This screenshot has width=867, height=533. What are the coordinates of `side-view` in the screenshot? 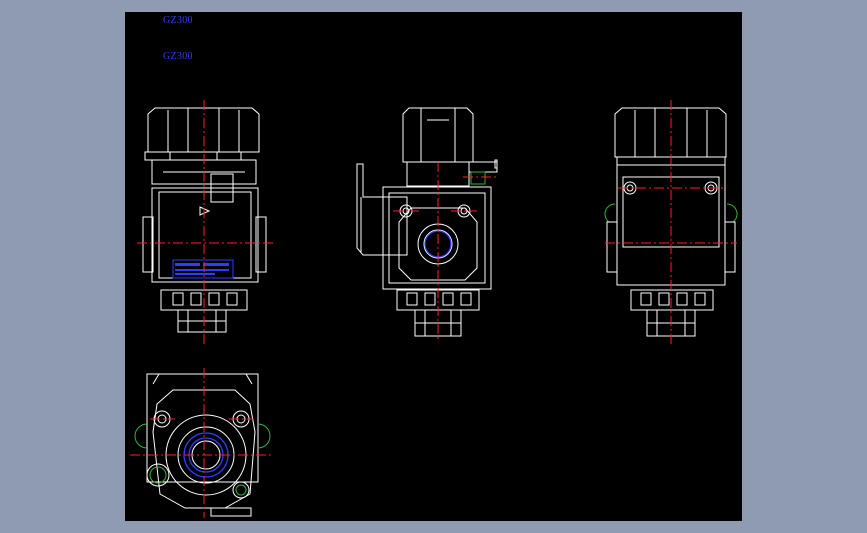 It's located at (427, 224).